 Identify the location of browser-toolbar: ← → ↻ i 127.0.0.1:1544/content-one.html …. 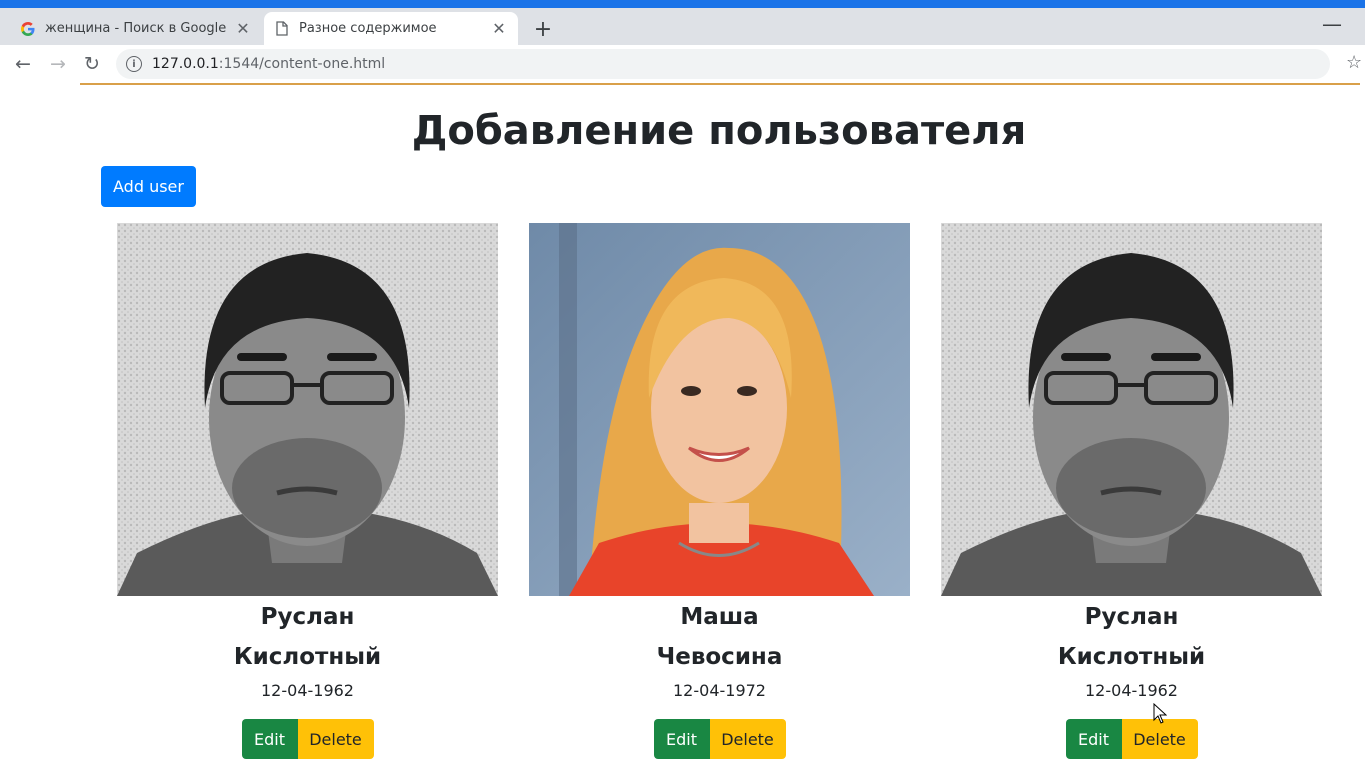
(682, 64).